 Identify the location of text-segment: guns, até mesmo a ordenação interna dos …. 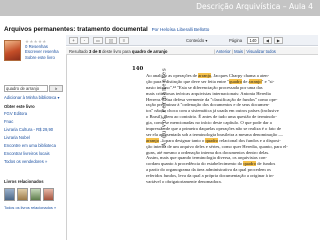
(208, 152).